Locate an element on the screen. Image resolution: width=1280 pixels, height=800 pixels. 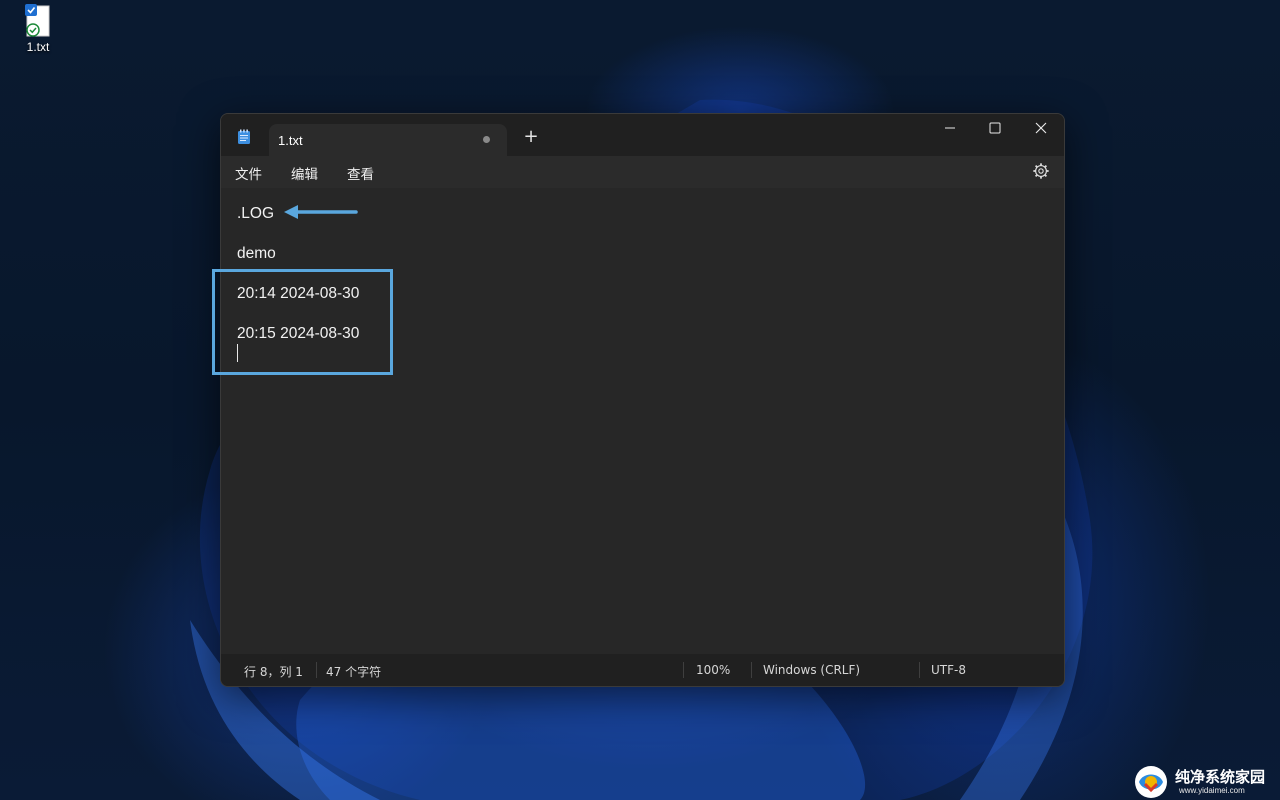
editor-line: demo is located at coordinates (256, 253).